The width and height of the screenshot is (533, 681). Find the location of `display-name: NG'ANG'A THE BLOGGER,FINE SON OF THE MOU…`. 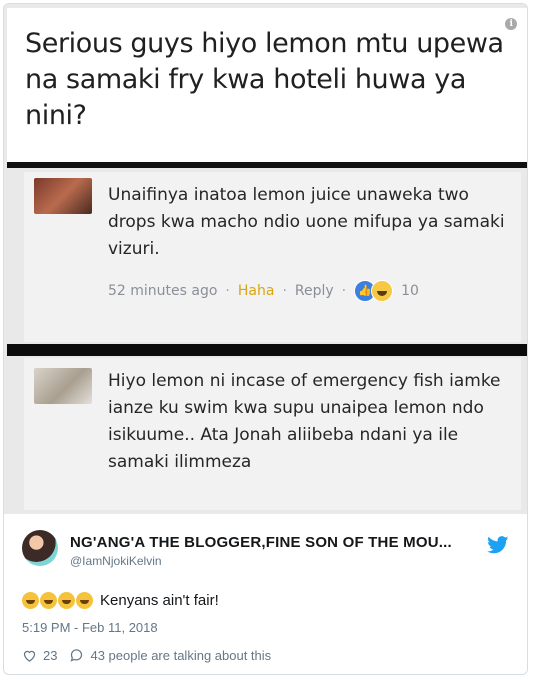

display-name: NG'ANG'A THE BLOGGER,FINE SON OF THE MOU… is located at coordinates (261, 542).